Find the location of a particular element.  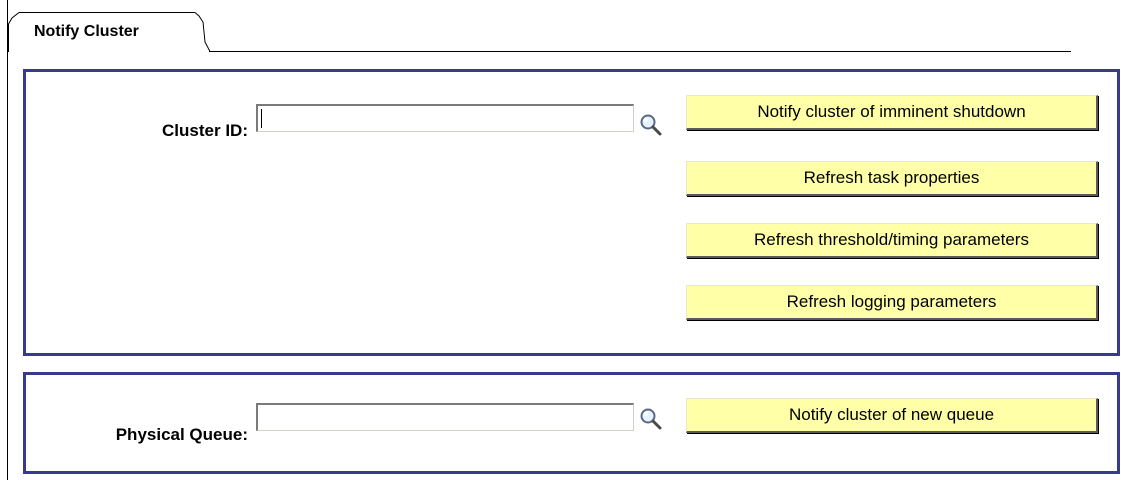

tab-baseline is located at coordinates (640, 51).